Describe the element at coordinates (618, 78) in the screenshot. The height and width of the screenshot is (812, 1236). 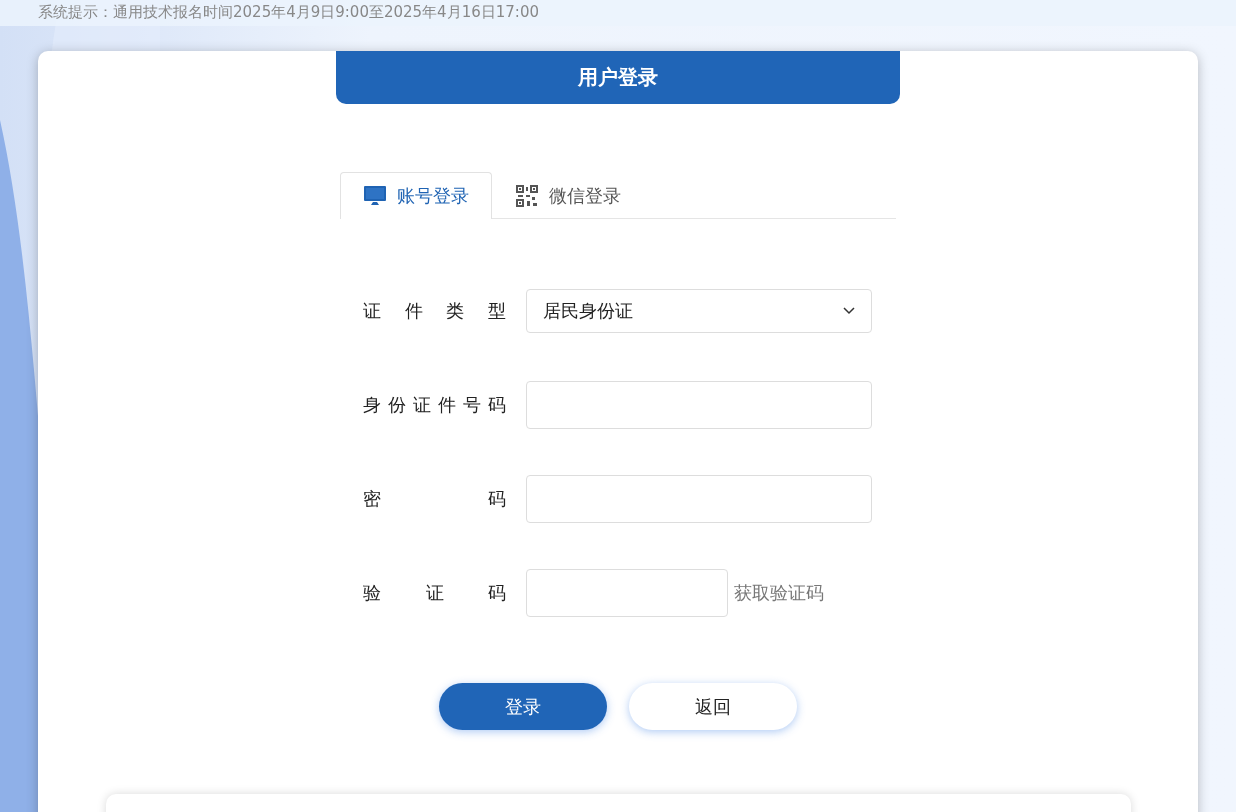
I see `header-bar: 用户登录` at that location.